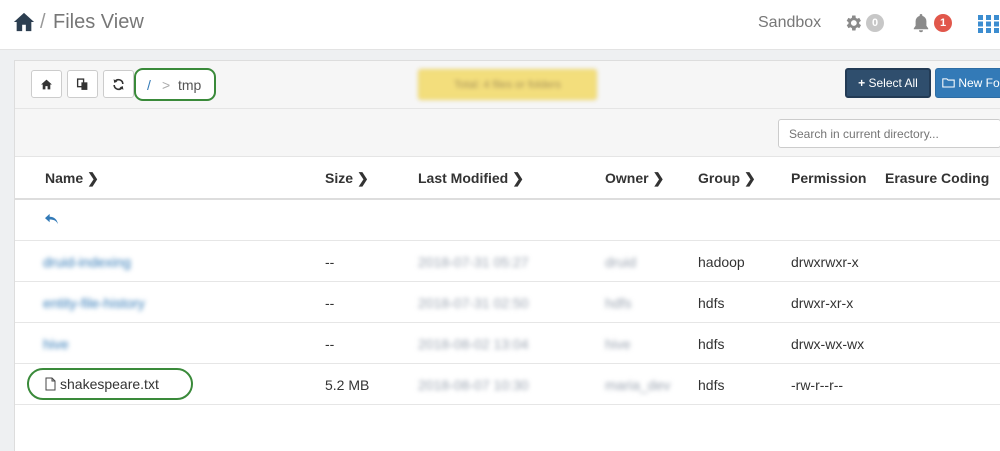  What do you see at coordinates (473, 303) in the screenshot?
I see `last-modified: 2018-07-31 02:50` at bounding box center [473, 303].